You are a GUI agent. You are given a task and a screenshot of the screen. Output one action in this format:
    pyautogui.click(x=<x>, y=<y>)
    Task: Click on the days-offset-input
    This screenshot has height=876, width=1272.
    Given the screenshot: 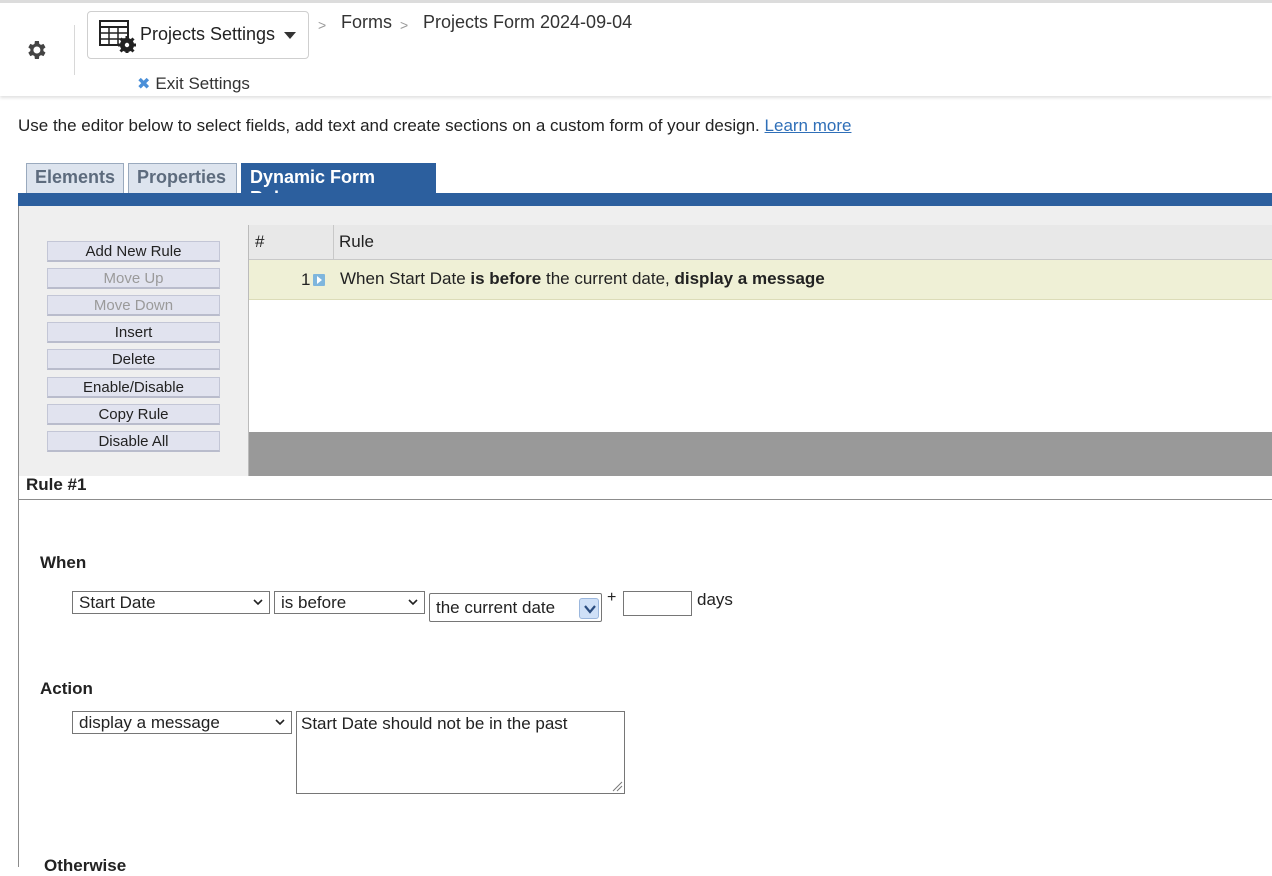 What is the action you would take?
    pyautogui.click(x=657, y=603)
    